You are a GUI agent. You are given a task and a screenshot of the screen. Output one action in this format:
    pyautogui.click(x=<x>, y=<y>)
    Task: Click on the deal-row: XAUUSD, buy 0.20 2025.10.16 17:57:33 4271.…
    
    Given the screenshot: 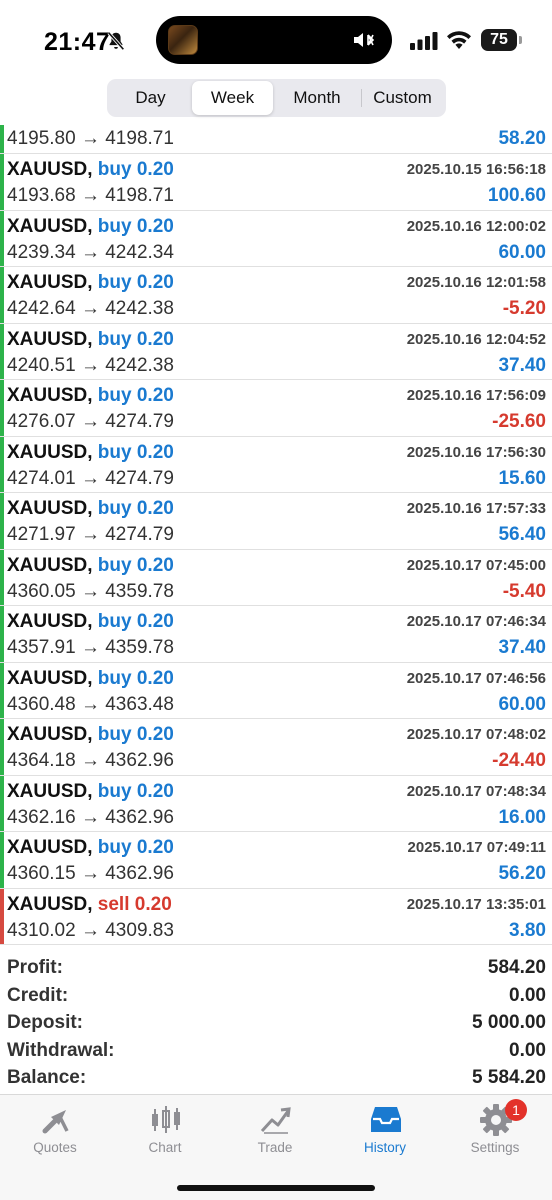 What is the action you would take?
    pyautogui.click(x=276, y=521)
    